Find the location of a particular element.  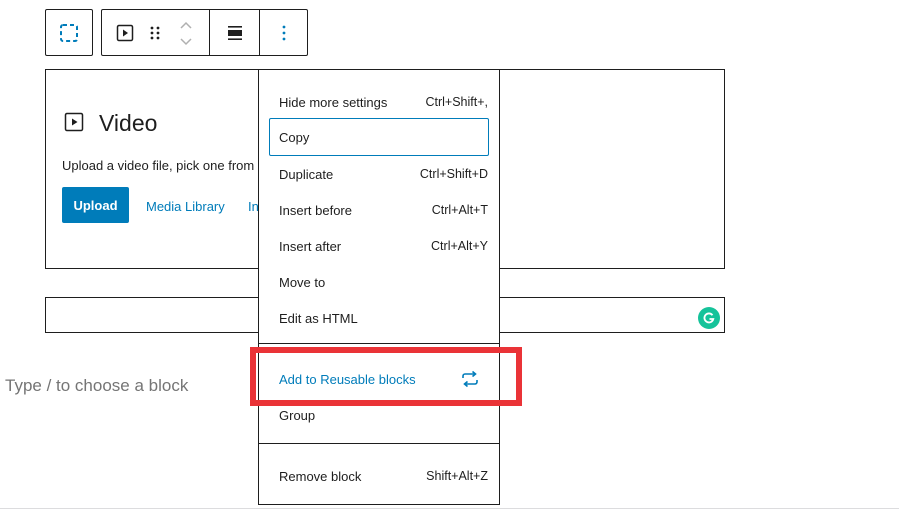

menu-item-edit-as-html: Edit as HTML is located at coordinates (379, 318).